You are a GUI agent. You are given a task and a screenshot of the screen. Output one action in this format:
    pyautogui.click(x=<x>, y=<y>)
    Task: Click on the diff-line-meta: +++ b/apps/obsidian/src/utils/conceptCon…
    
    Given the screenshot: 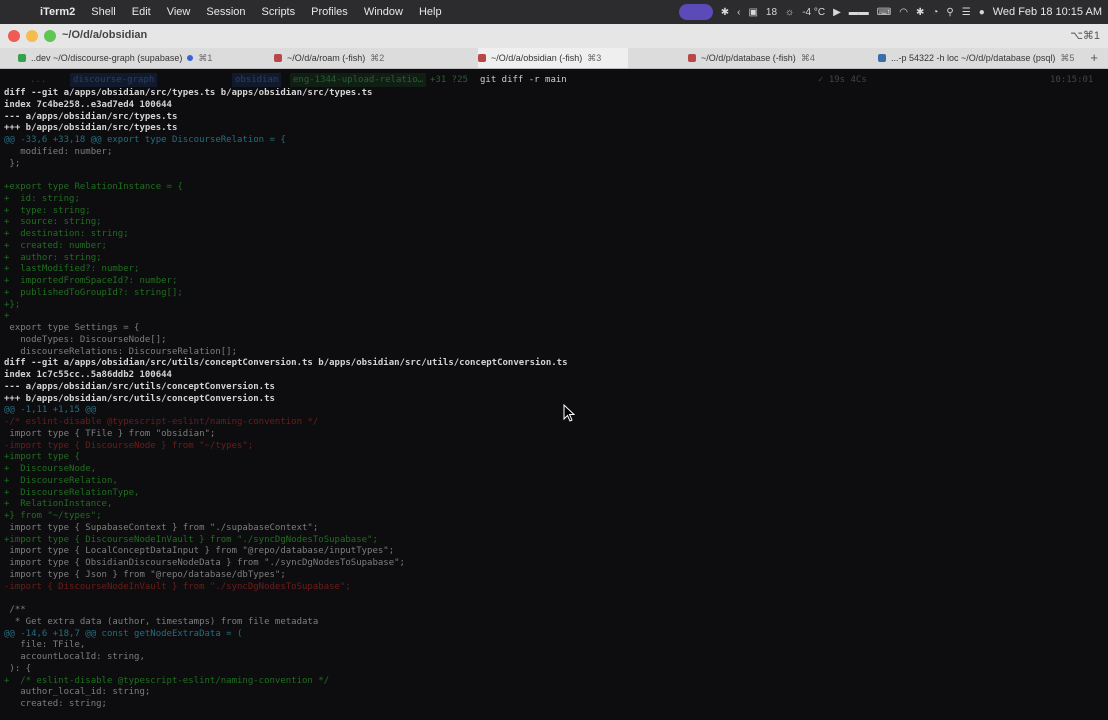 What is the action you would take?
    pyautogui.click(x=139, y=398)
    